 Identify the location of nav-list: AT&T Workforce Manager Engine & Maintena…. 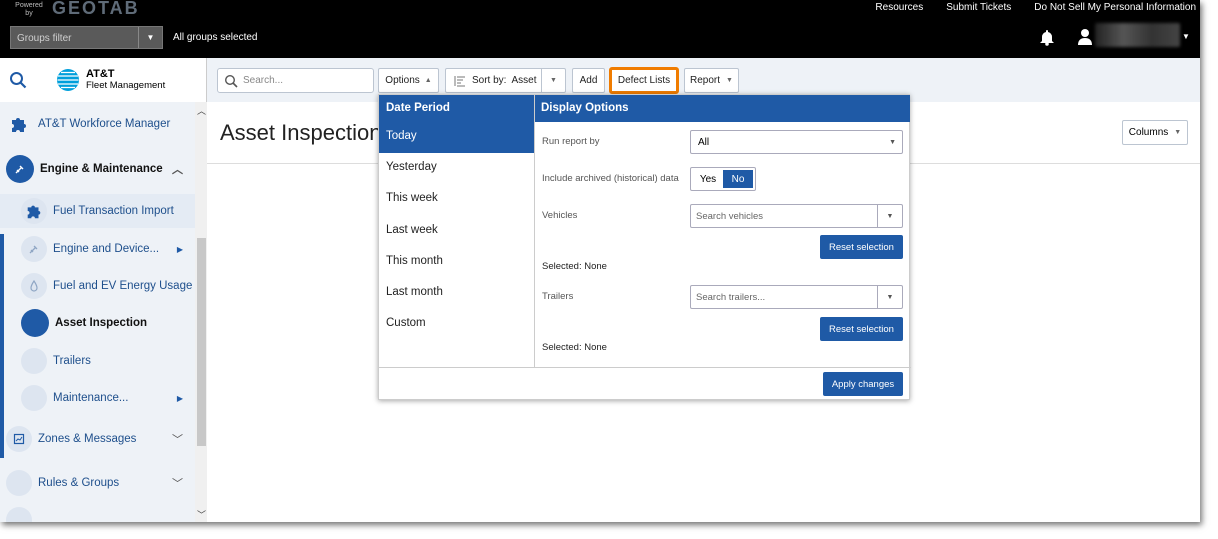
(97, 312).